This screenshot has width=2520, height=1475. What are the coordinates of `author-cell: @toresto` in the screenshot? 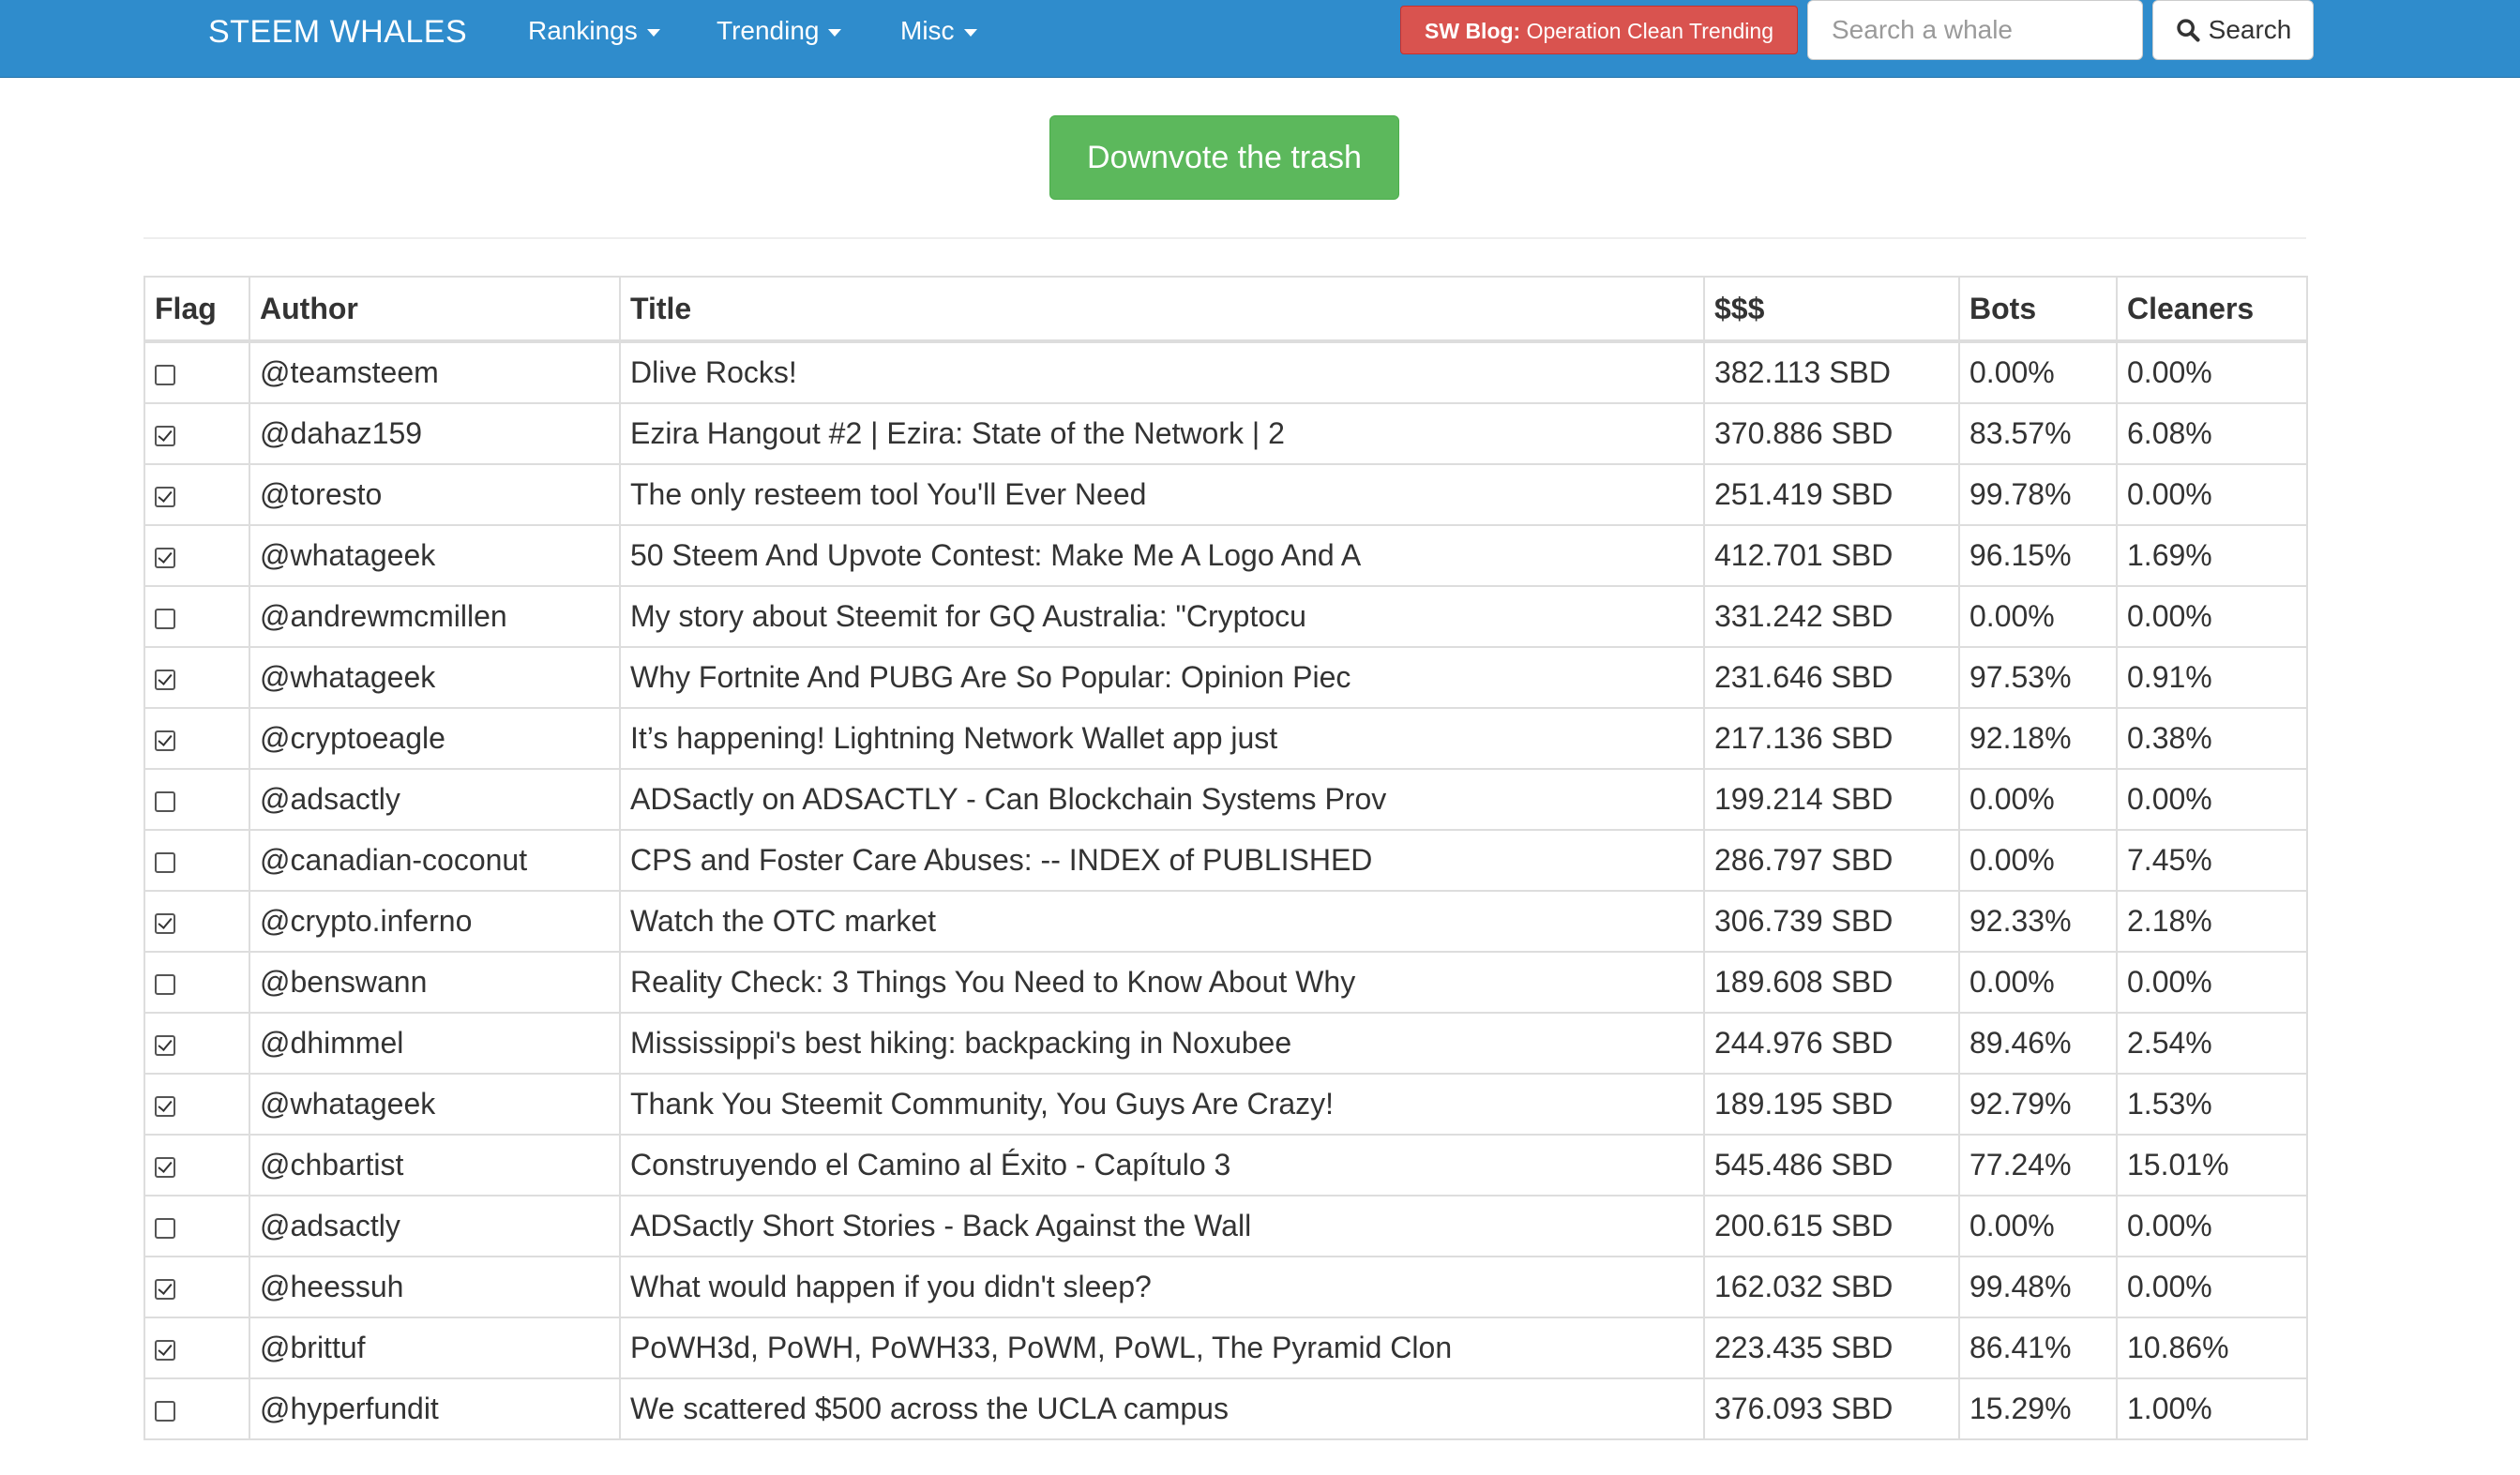 It's located at (435, 494).